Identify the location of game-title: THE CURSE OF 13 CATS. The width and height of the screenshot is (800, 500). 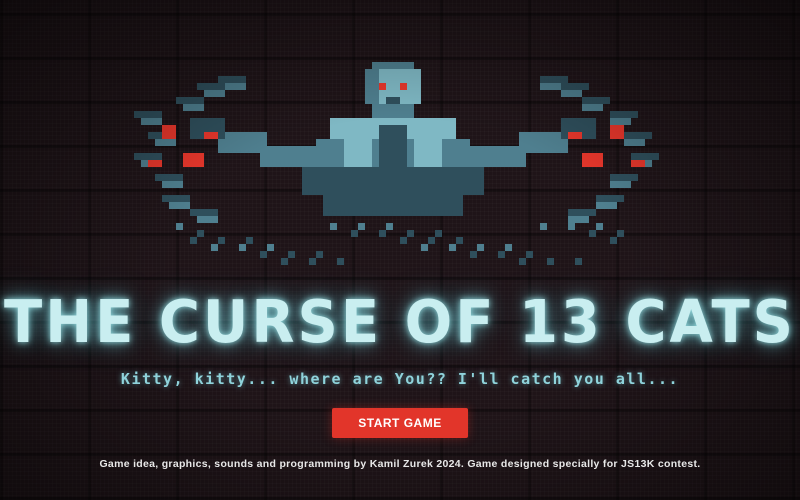
(400, 322).